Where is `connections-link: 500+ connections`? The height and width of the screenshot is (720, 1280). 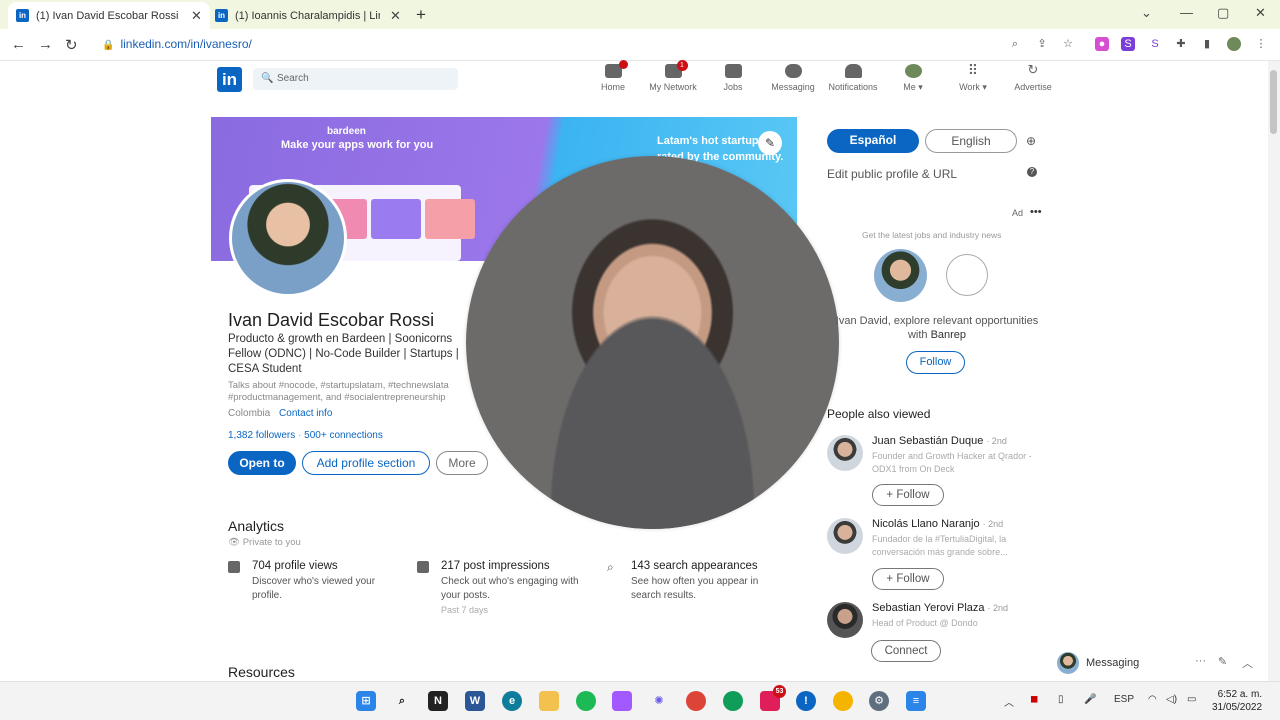
connections-link: 500+ connections is located at coordinates (343, 435).